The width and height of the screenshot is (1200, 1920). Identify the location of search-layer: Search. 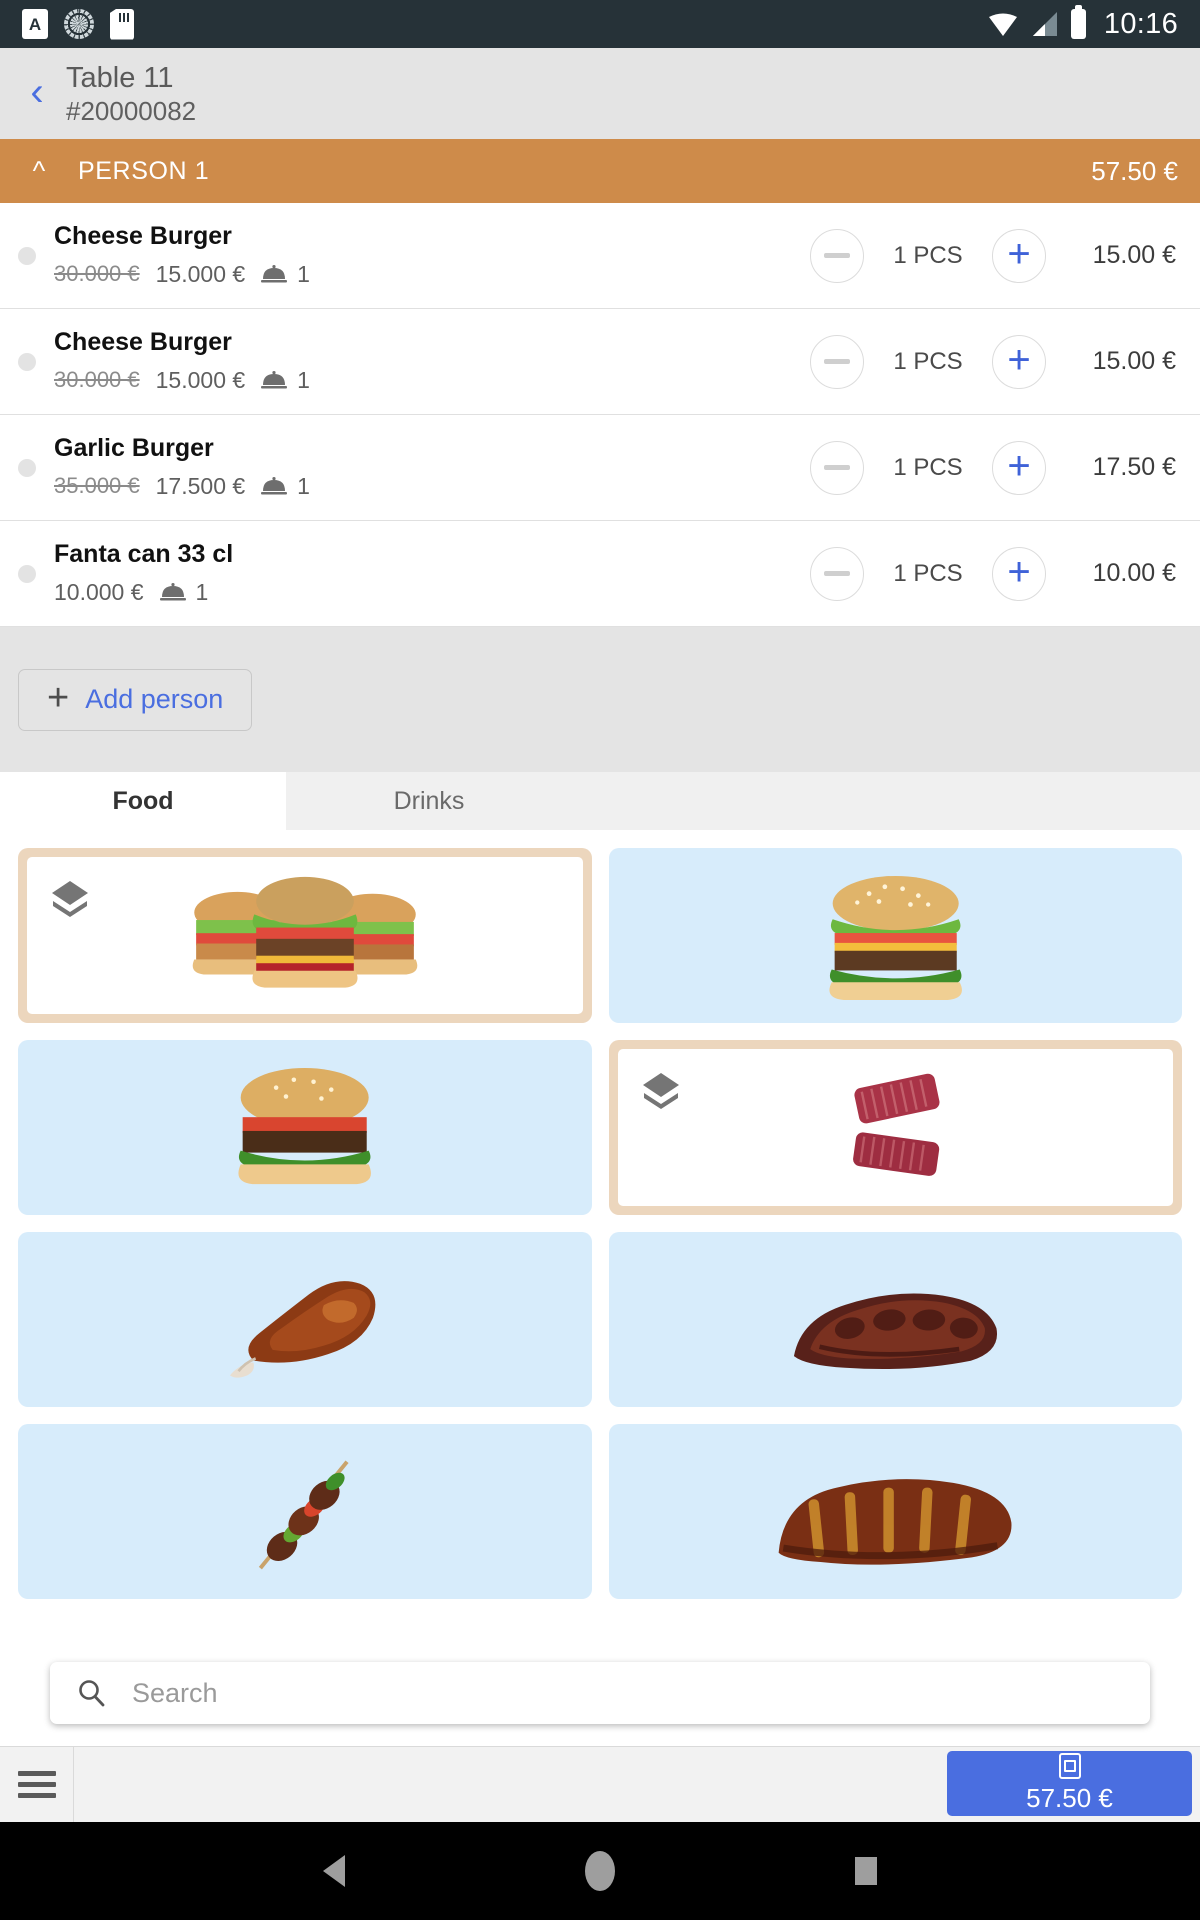
(600, 1704).